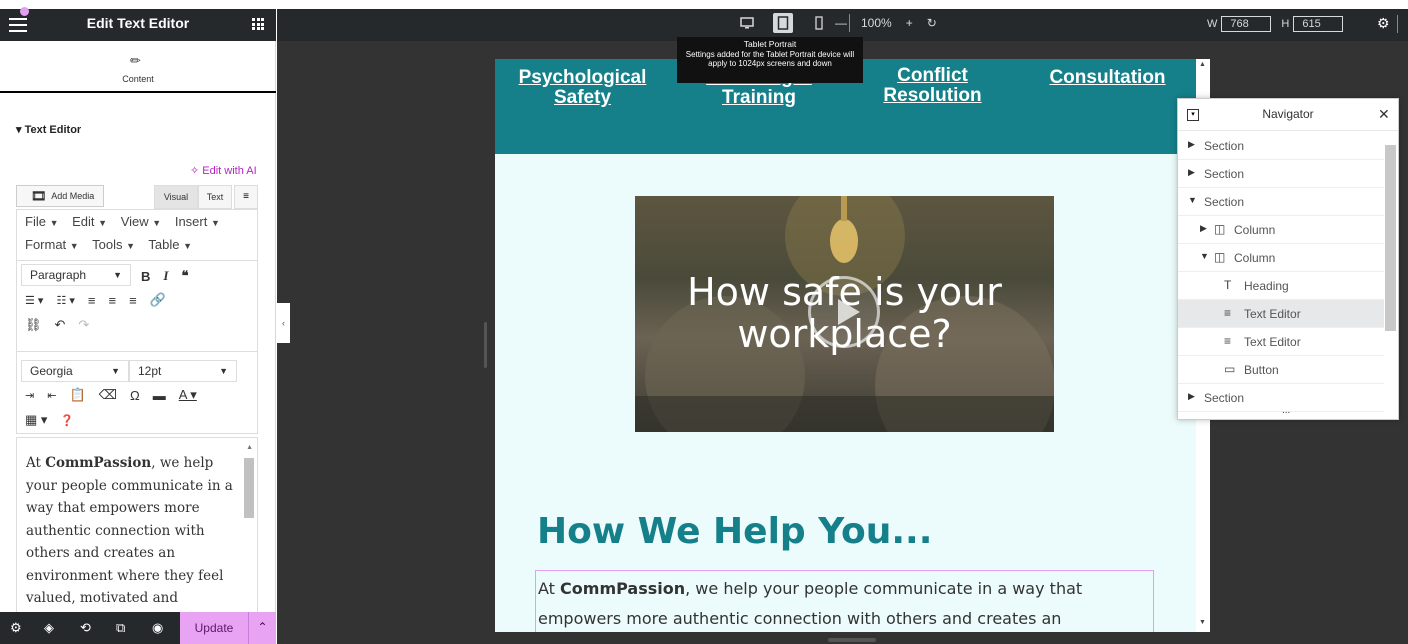 The image size is (1408, 644). Describe the element at coordinates (214, 628) in the screenshot. I see `update-button: Update` at that location.